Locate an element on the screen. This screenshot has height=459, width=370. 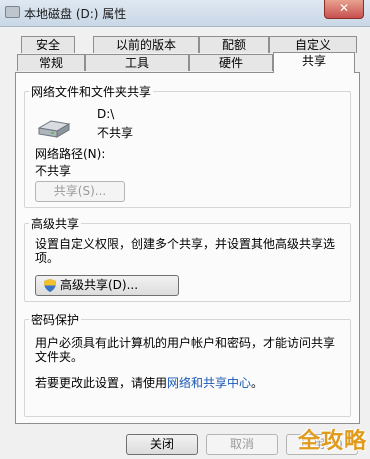
advanced-sharing-description-line2: 项。 is located at coordinates (47, 258).